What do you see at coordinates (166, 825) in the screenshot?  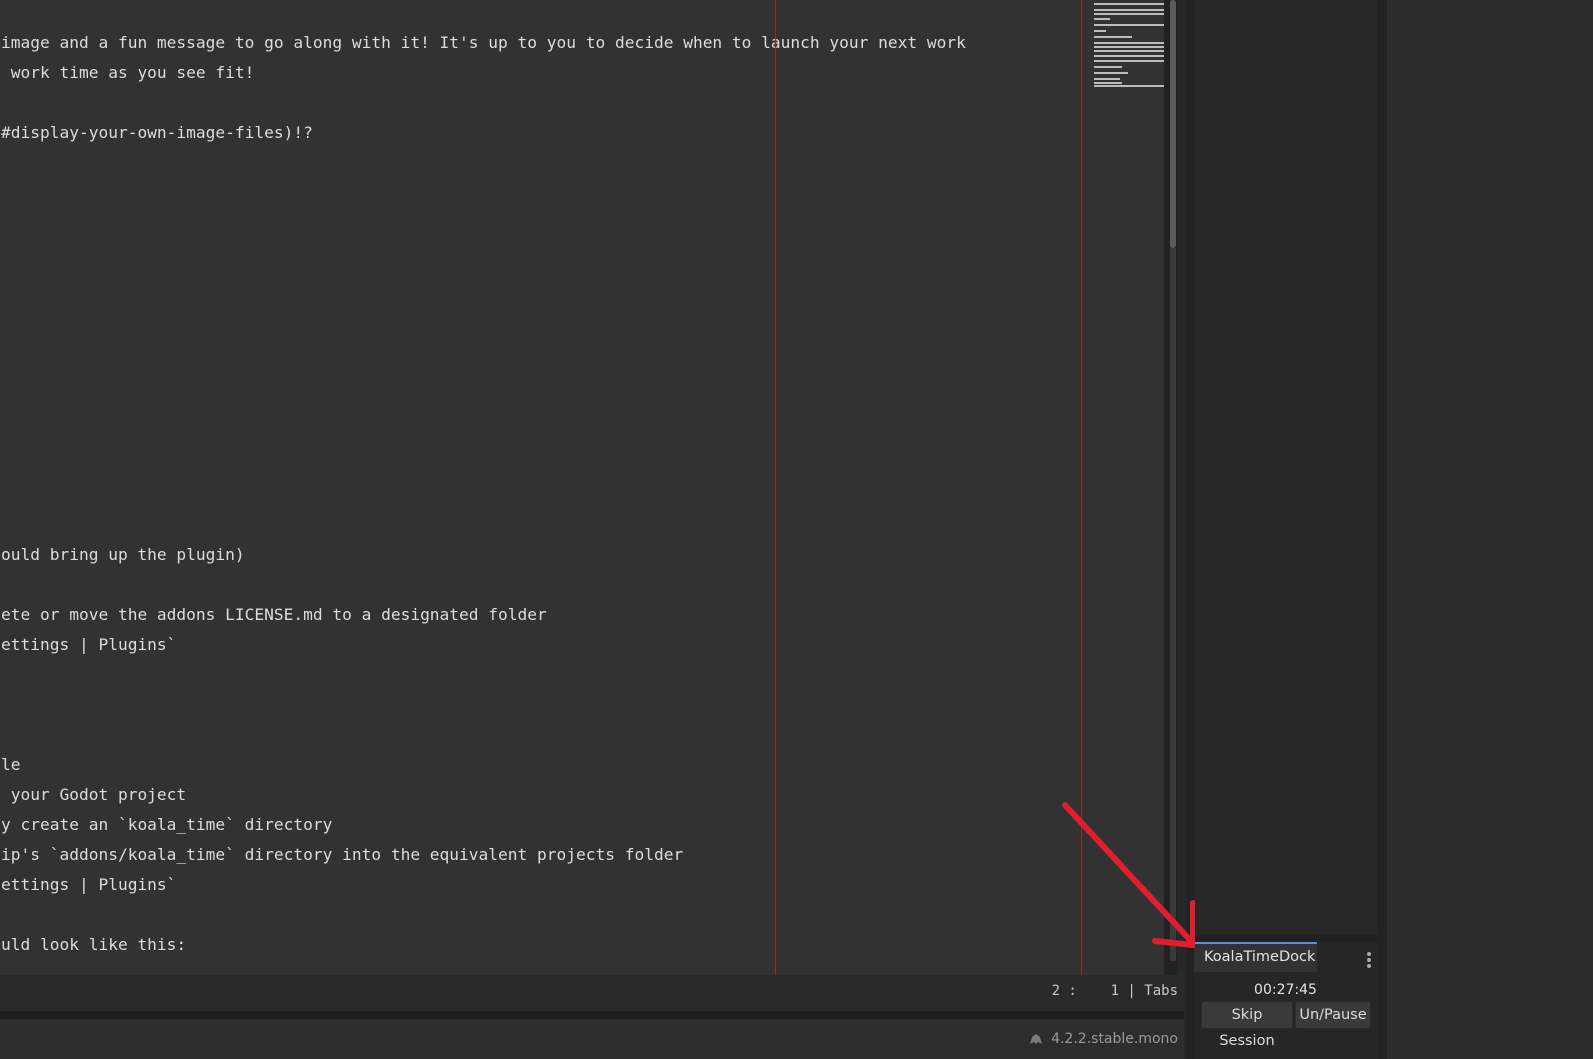 I see `code-line: y create an `koala_time` directory` at bounding box center [166, 825].